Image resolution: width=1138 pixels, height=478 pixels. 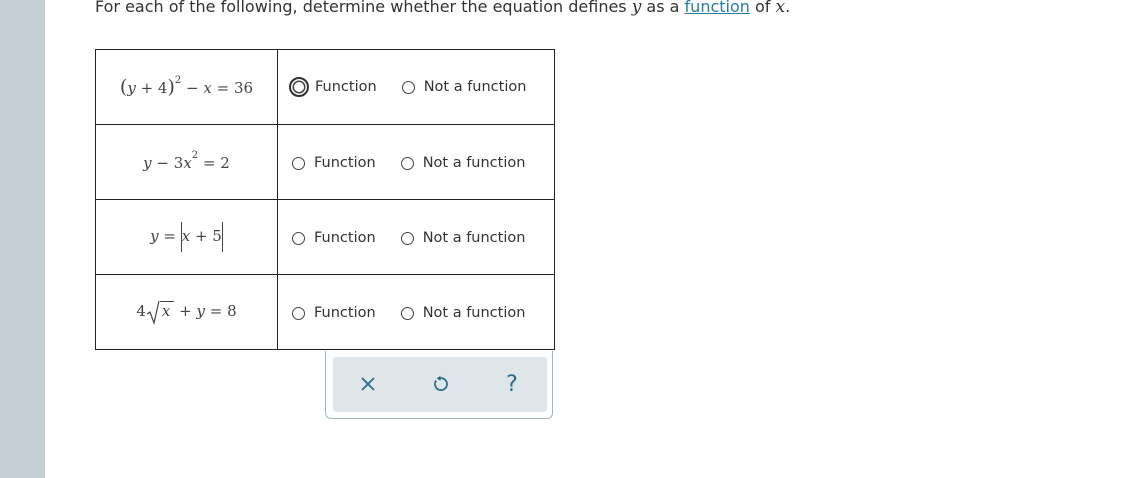 What do you see at coordinates (222, 237) in the screenshot?
I see `abs-bar` at bounding box center [222, 237].